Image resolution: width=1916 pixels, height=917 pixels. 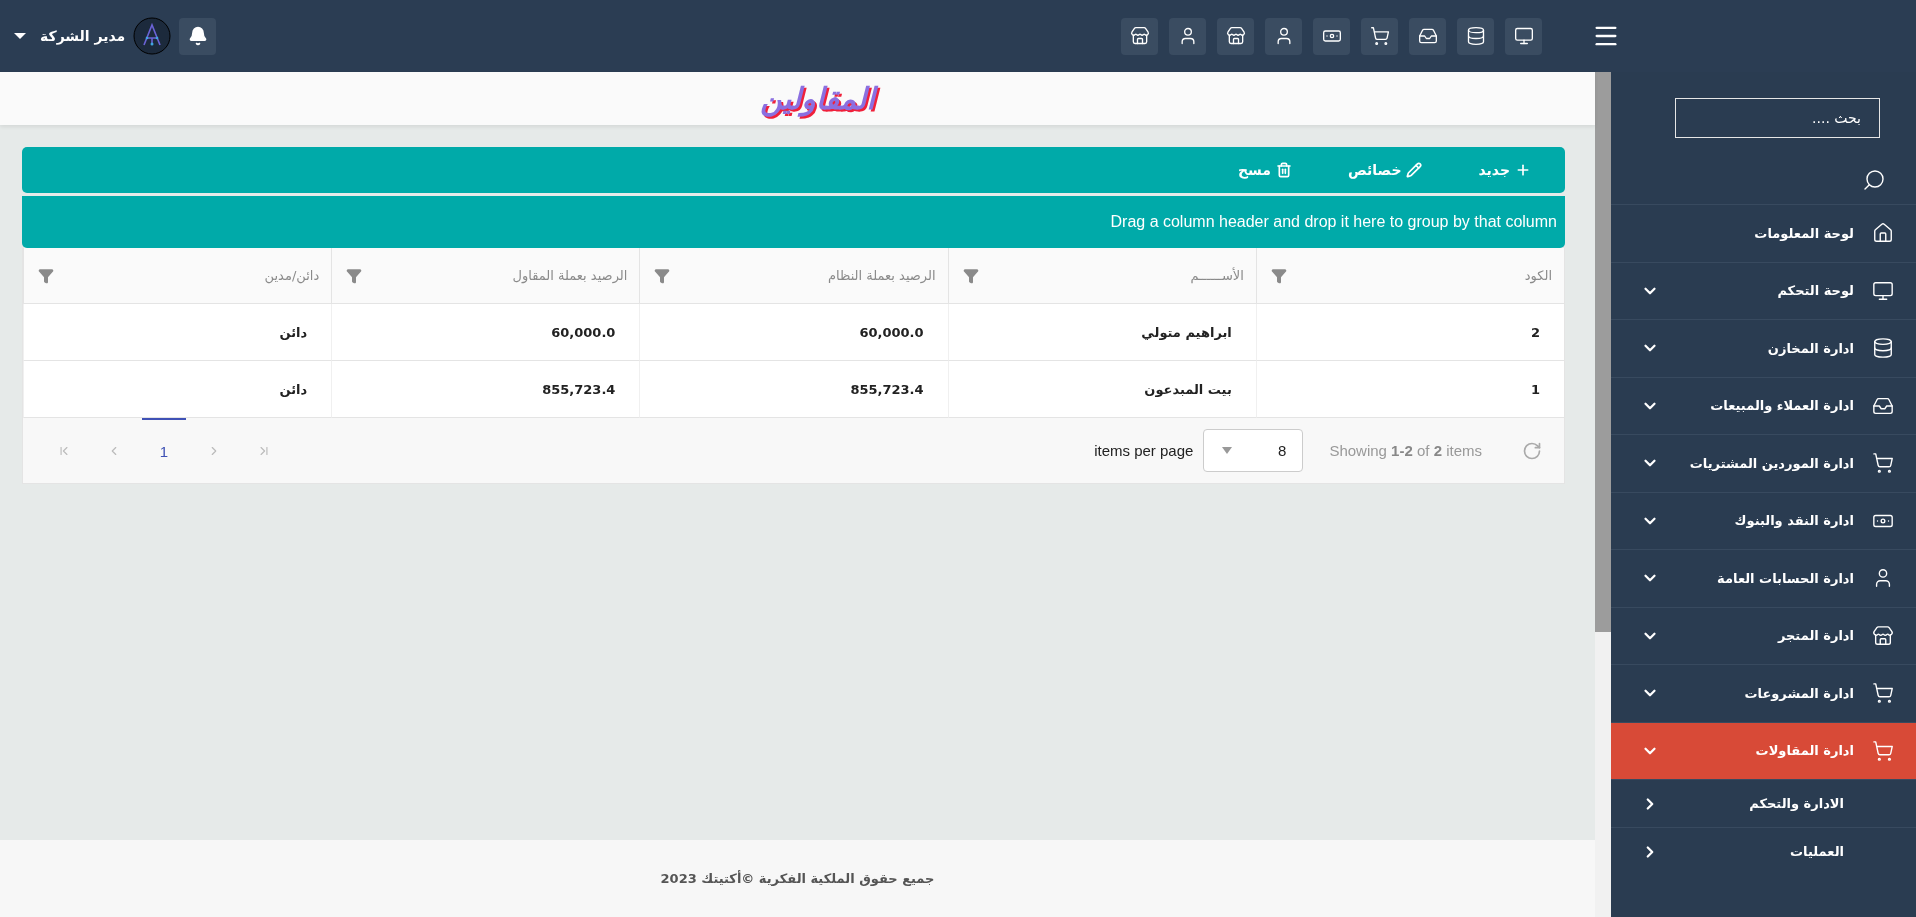 What do you see at coordinates (1523, 170) in the screenshot?
I see `plus-icon` at bounding box center [1523, 170].